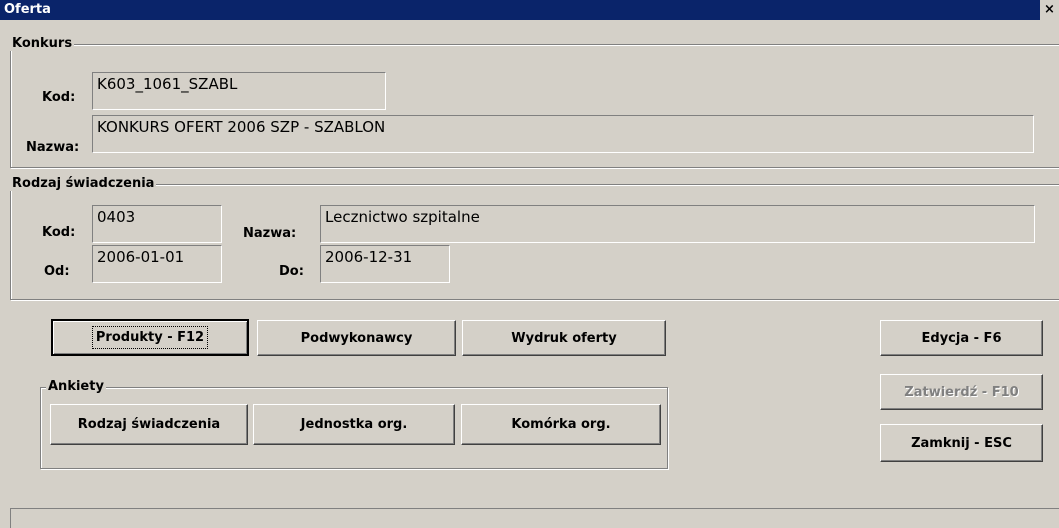 The width and height of the screenshot is (1059, 528). Describe the element at coordinates (564, 338) in the screenshot. I see `wydruk-oferty-button: Wydruk oferty` at that location.